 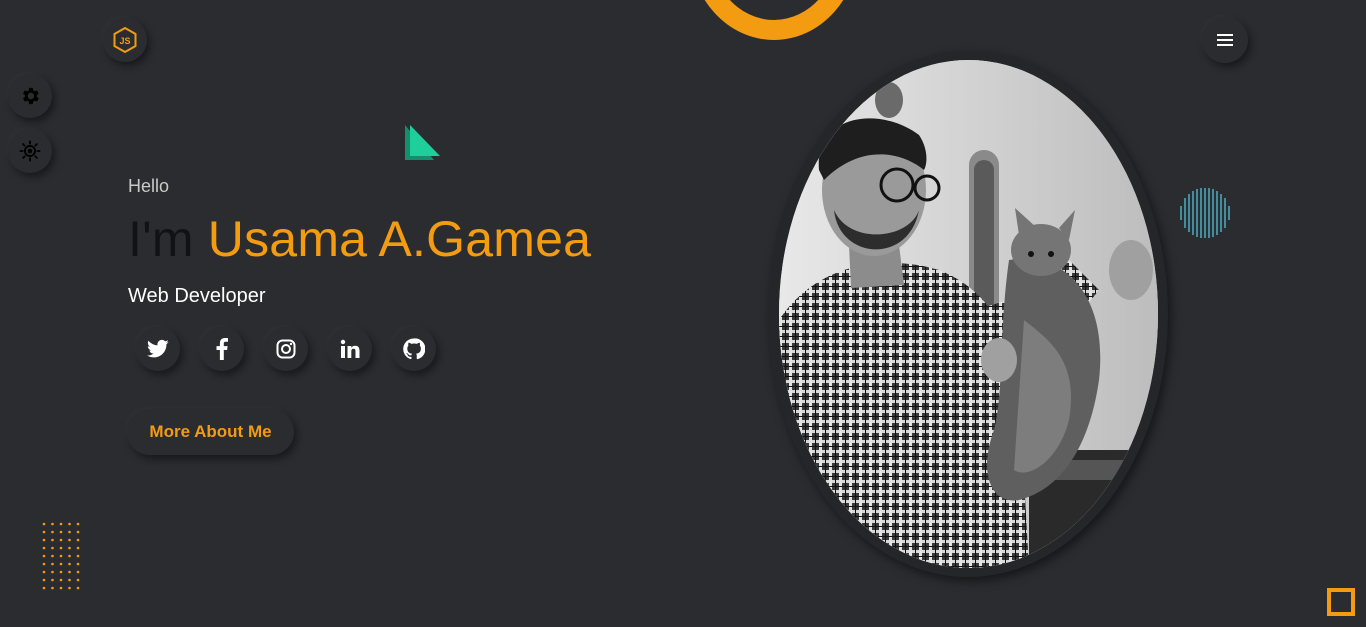 I want to click on settings-button, so click(x=30, y=96).